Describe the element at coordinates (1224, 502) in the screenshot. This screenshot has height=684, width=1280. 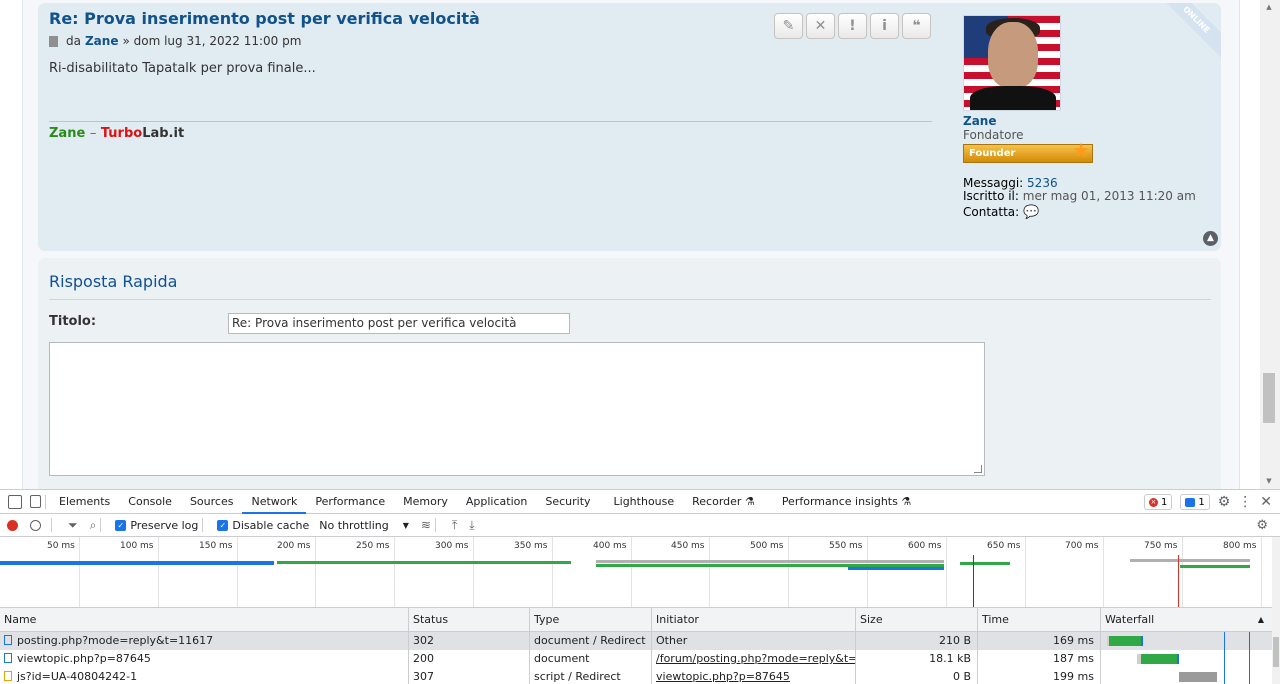
I see `gear-icon: ⚙` at that location.